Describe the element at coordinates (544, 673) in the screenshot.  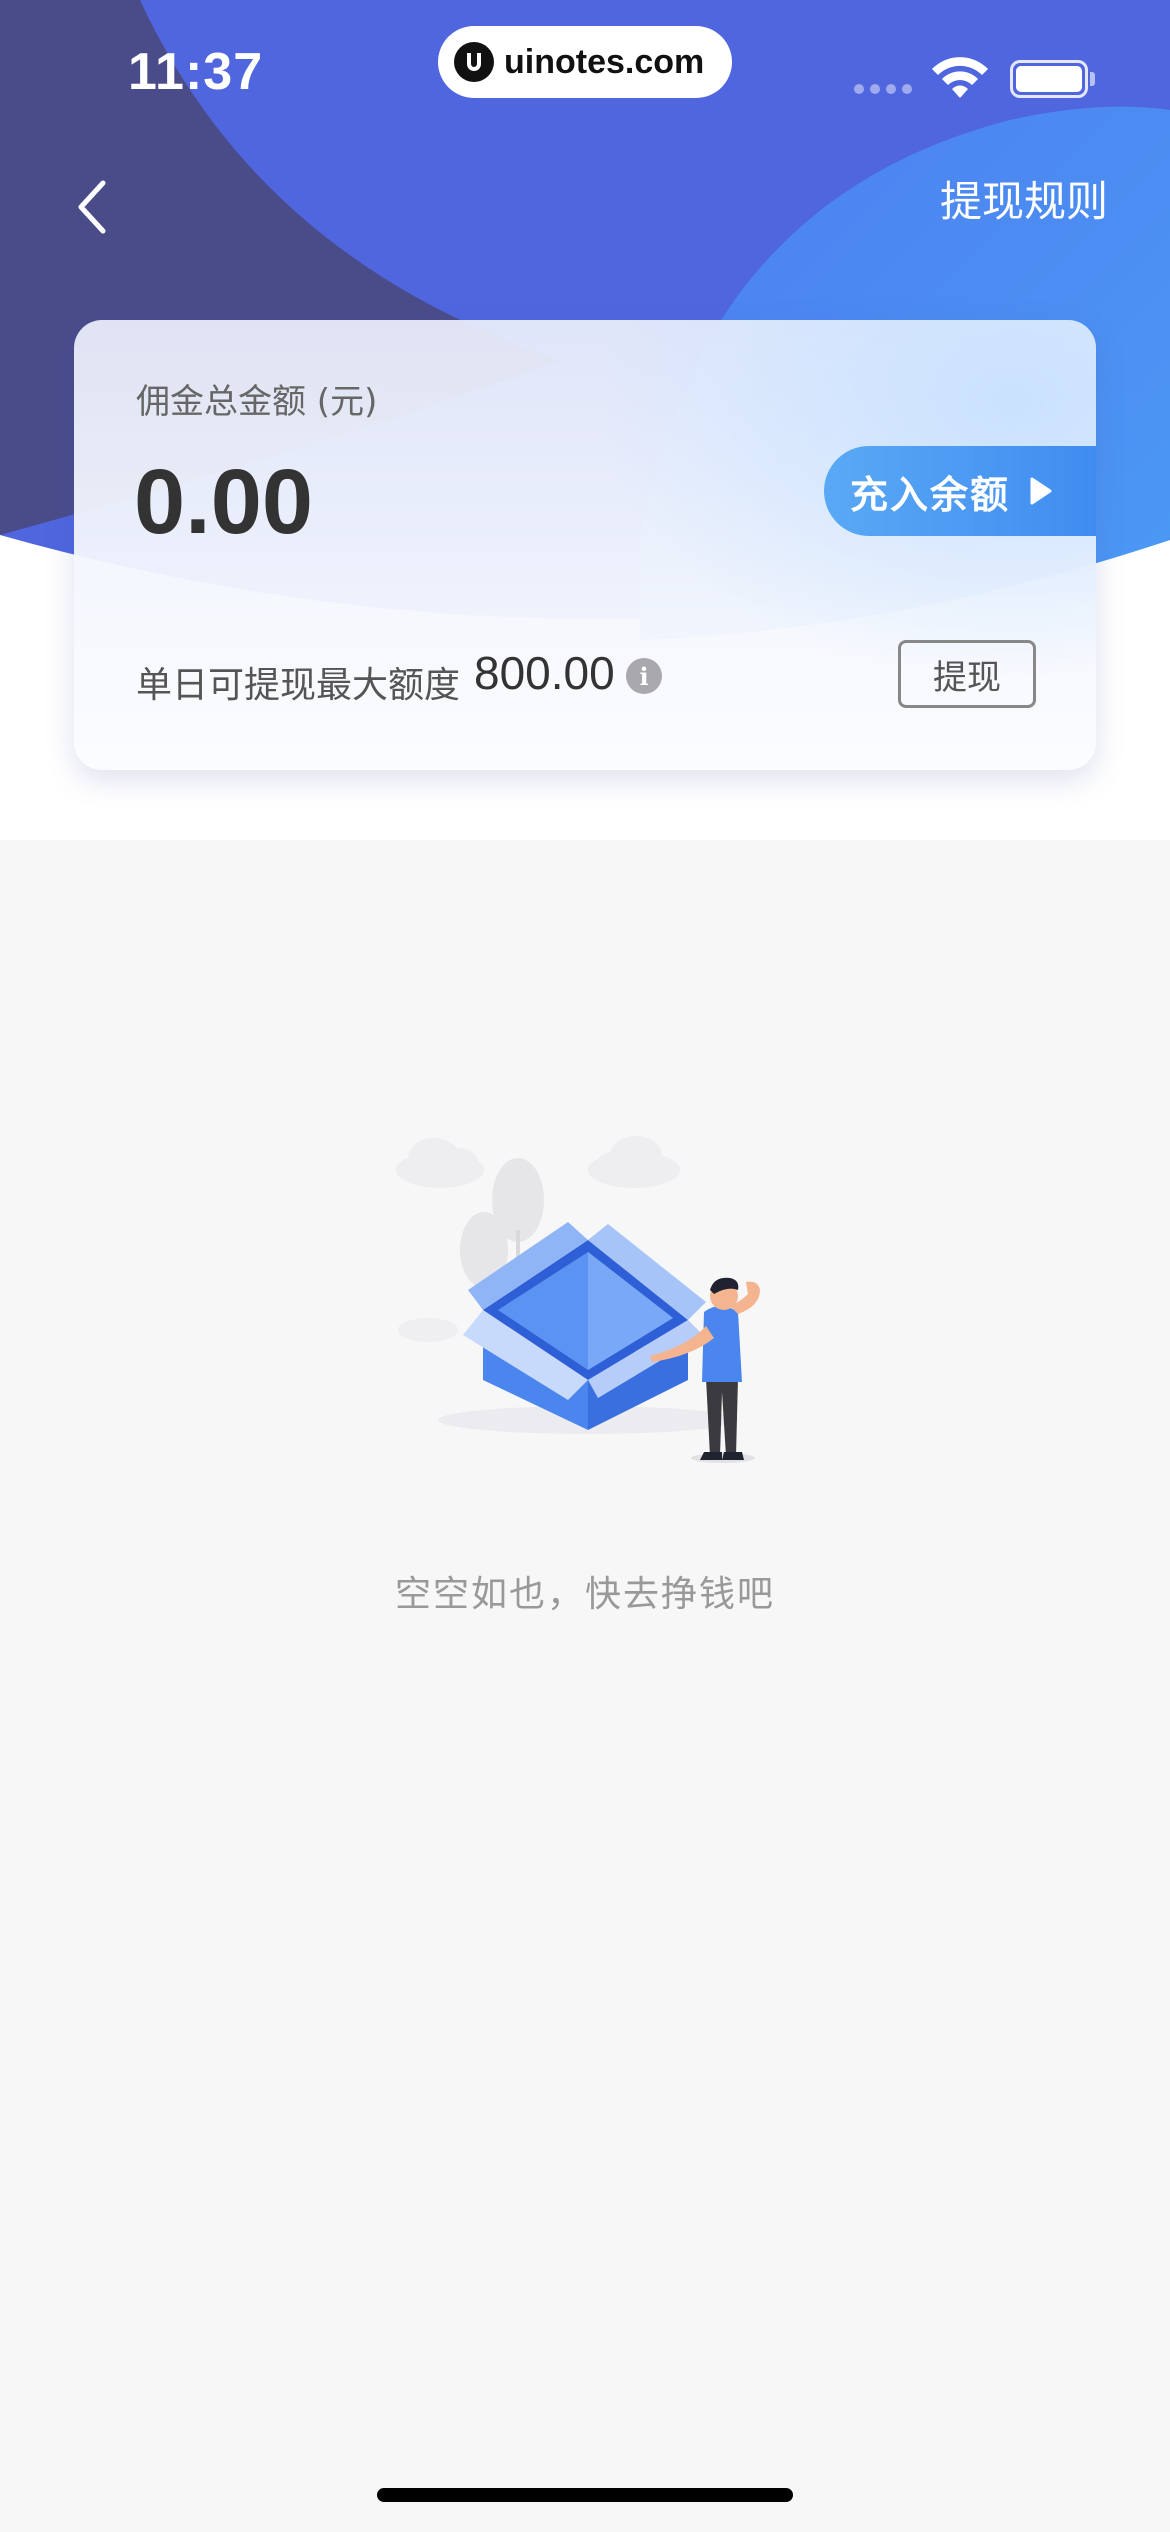
I see `daily-limit-value: 800.00` at that location.